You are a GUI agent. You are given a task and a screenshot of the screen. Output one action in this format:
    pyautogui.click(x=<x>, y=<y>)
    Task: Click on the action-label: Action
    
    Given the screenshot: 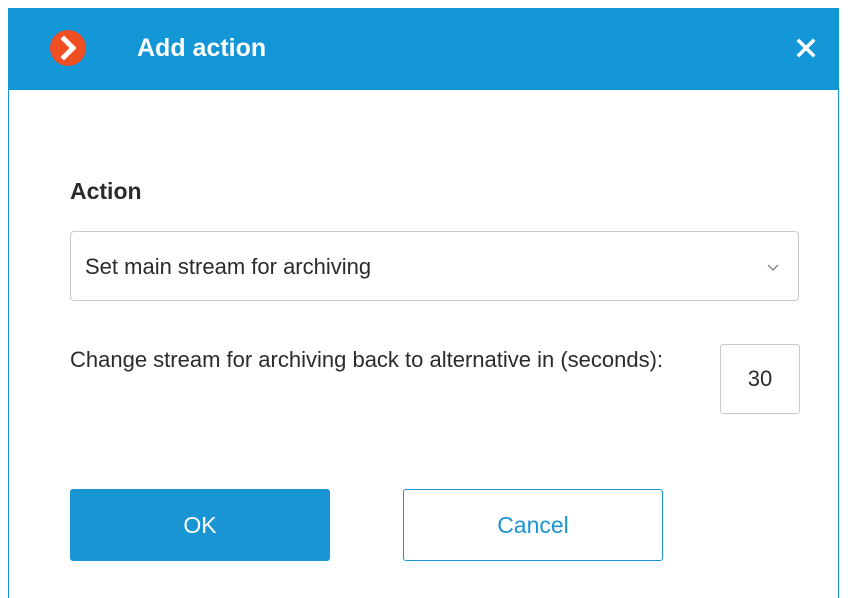 What is the action you would take?
    pyautogui.click(x=106, y=191)
    